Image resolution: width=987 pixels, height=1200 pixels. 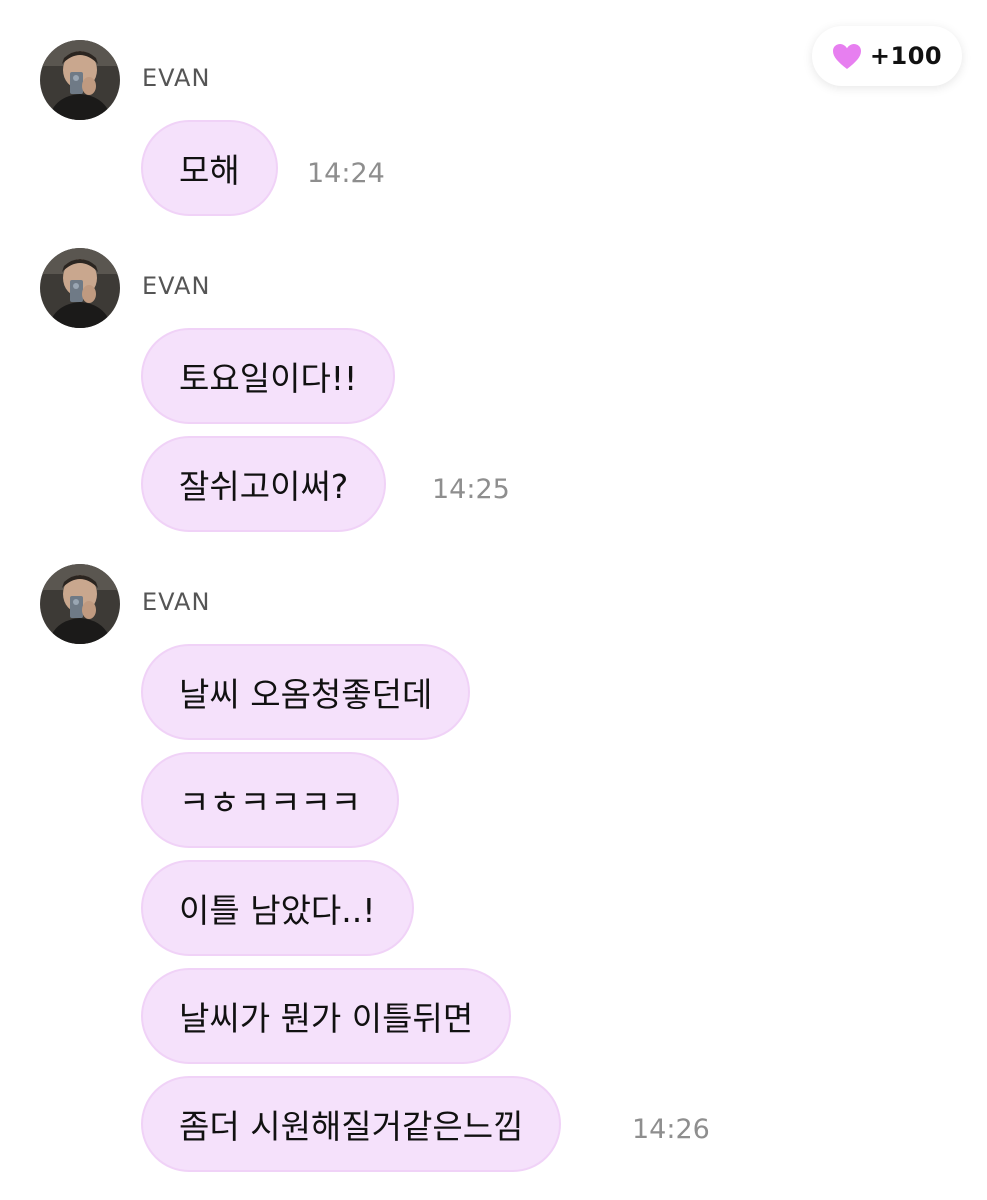 What do you see at coordinates (351, 1124) in the screenshot?
I see `chat-bubble: 좀더 시원해질거같은느낌` at bounding box center [351, 1124].